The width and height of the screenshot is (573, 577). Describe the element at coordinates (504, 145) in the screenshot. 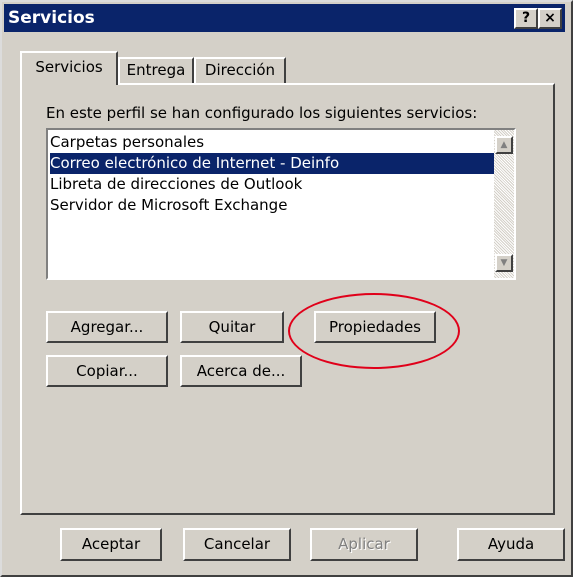

I see `scroll-up-icon: ▲` at that location.